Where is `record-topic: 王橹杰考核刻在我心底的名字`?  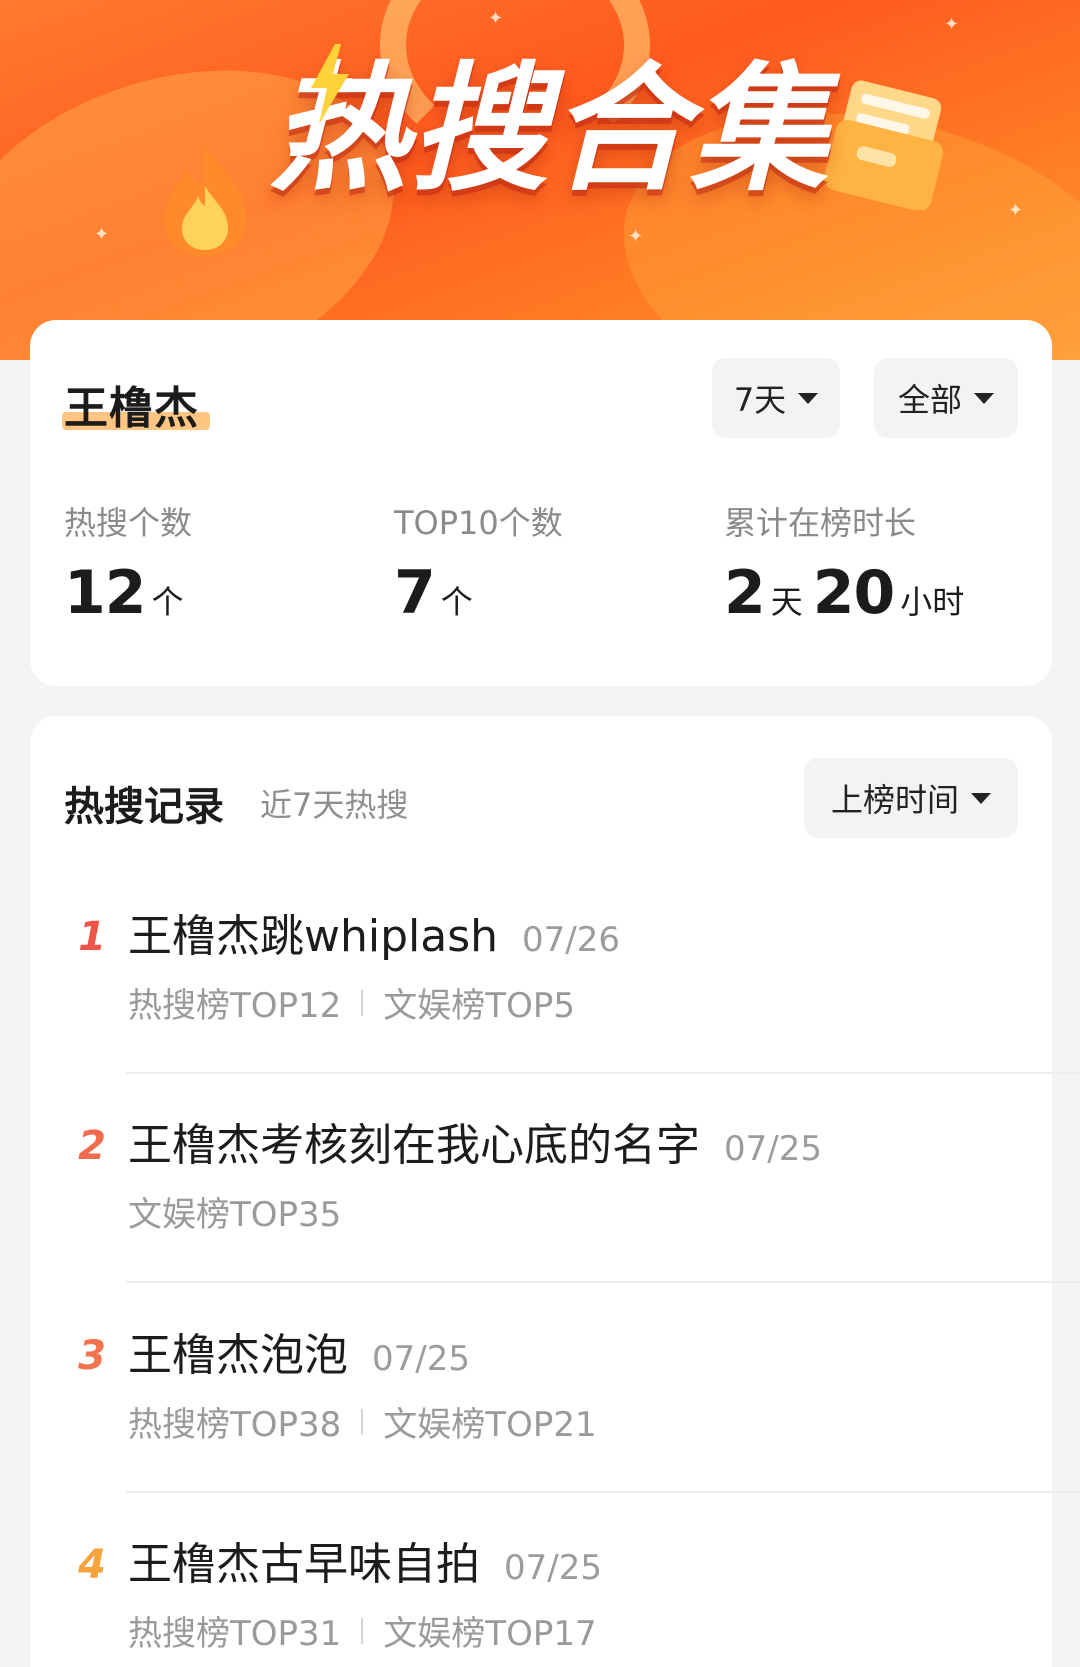 record-topic: 王橹杰考核刻在我心底的名字 is located at coordinates (414, 1145).